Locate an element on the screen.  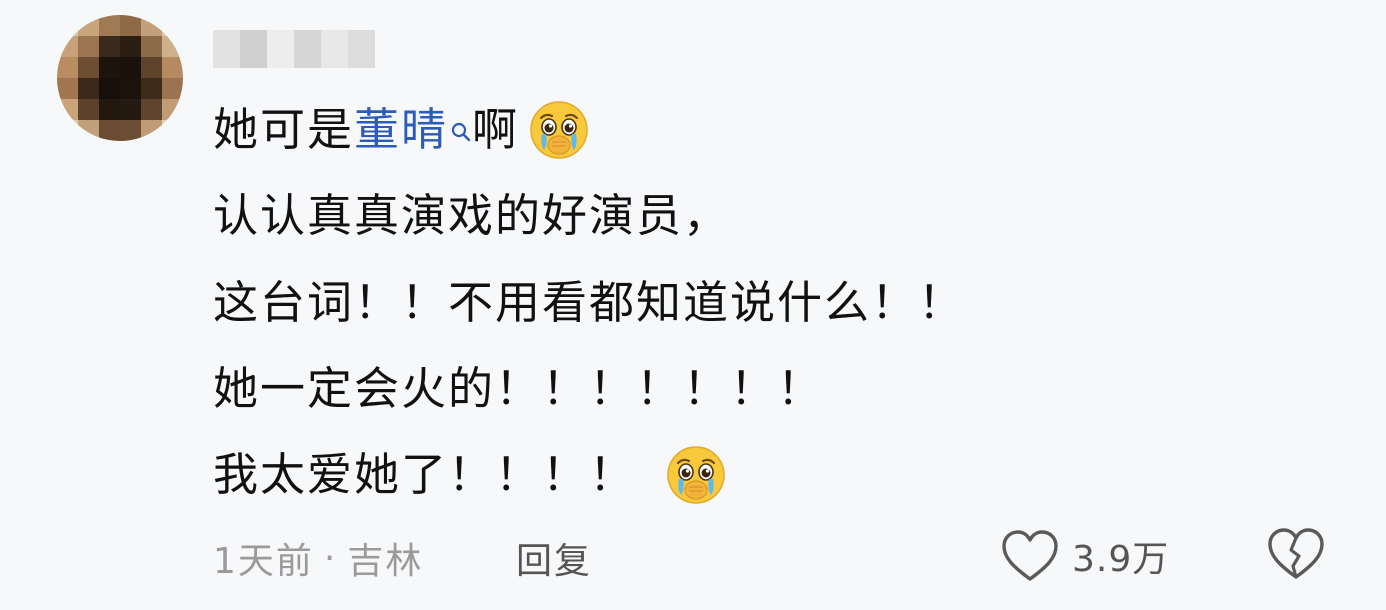
mention-text: 董晴 is located at coordinates (401, 129).